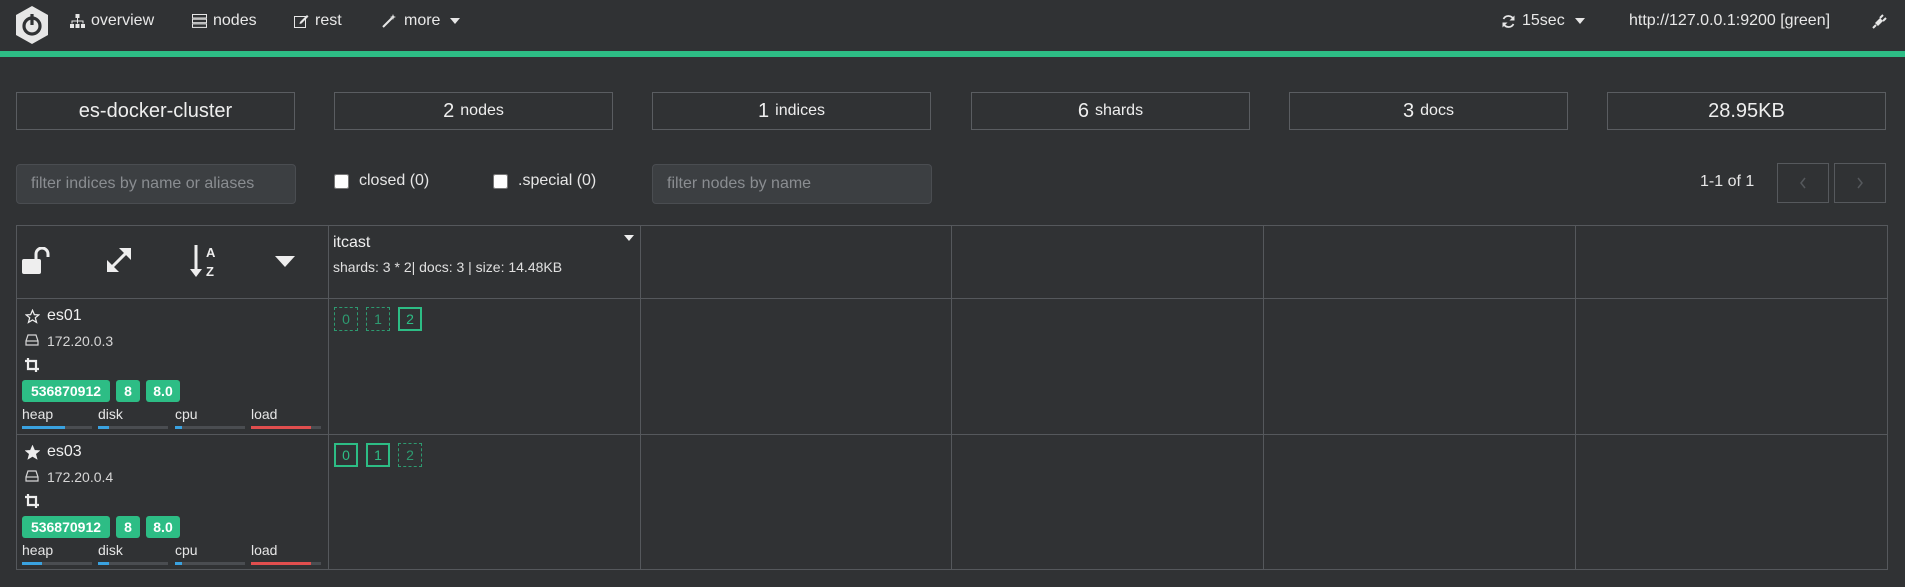 The height and width of the screenshot is (587, 1905). Describe the element at coordinates (378, 319) in the screenshot. I see `shard-1-replica: 1` at that location.